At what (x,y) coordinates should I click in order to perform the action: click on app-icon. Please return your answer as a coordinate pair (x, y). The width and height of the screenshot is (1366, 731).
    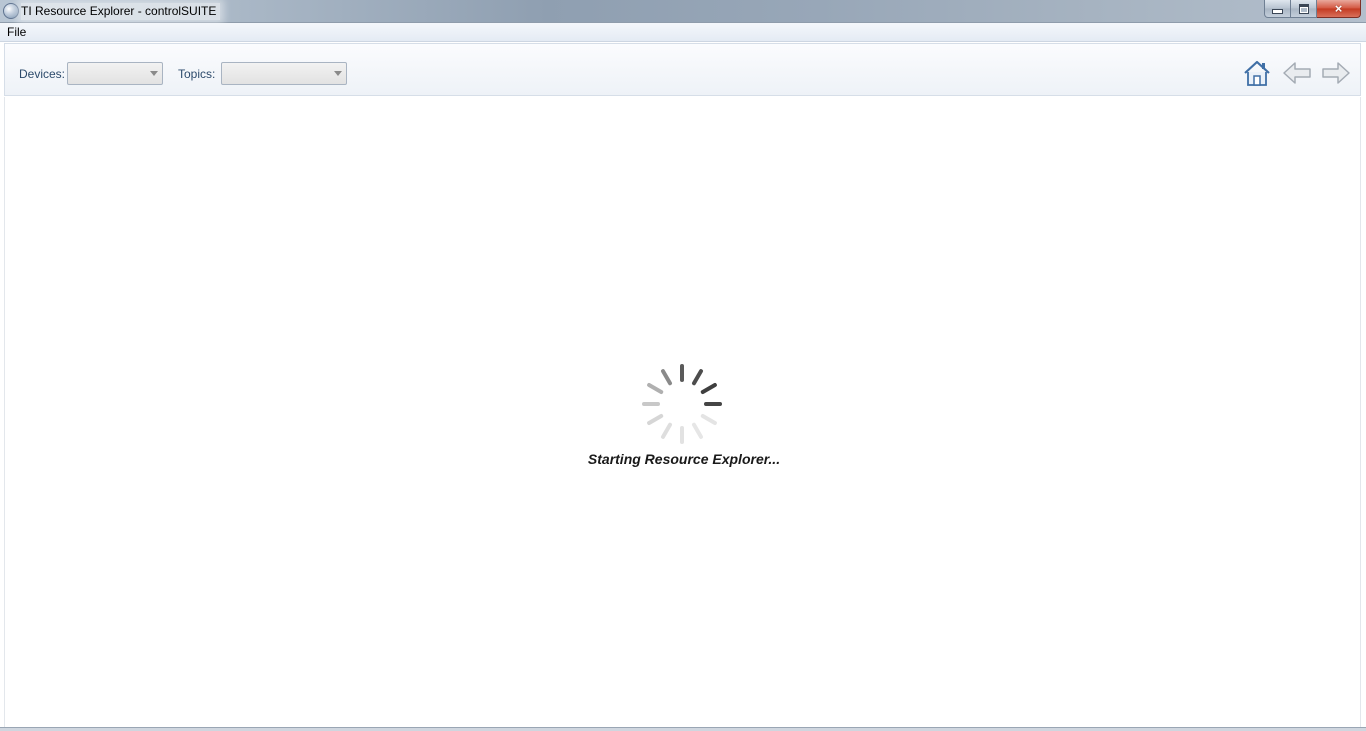
    Looking at the image, I should click on (11, 11).